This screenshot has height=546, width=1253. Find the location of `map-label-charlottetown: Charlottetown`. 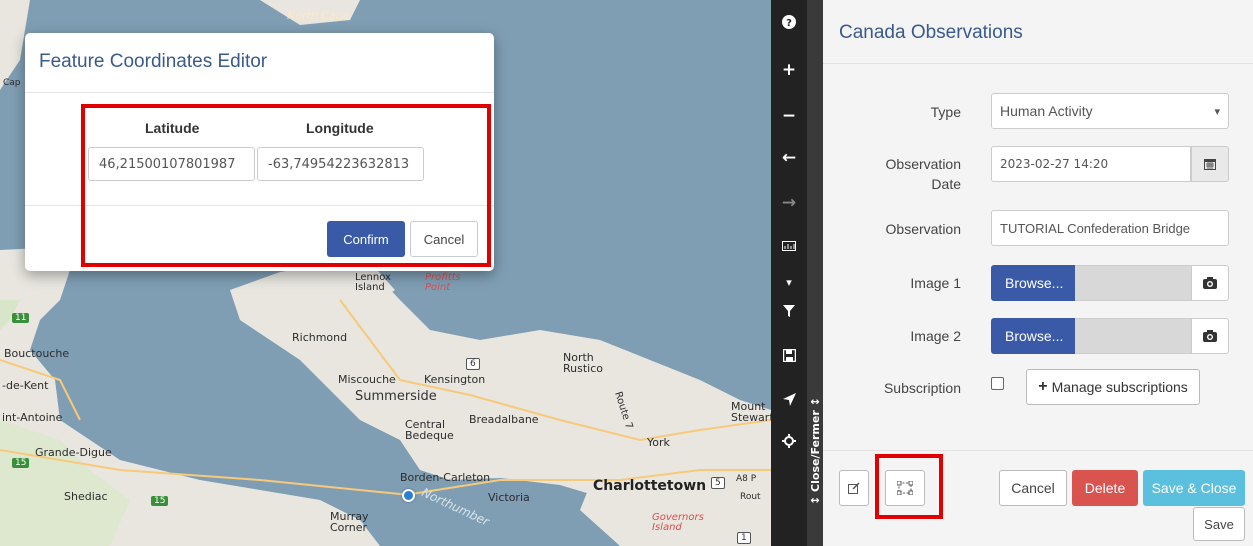

map-label-charlottetown: Charlottetown is located at coordinates (650, 486).